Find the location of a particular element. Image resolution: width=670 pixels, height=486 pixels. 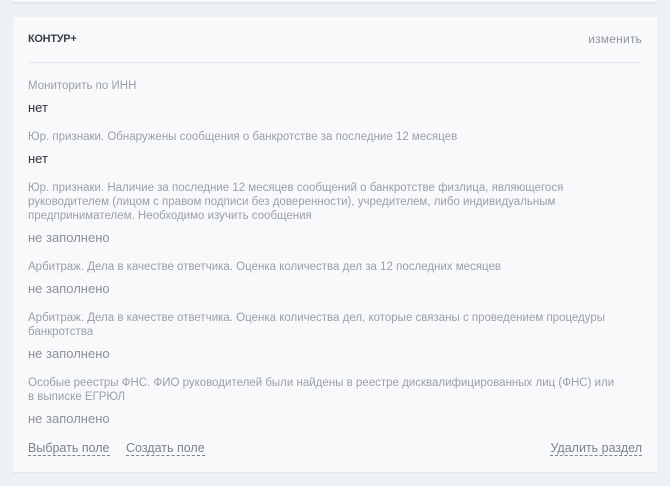

edit-button: изменить is located at coordinates (615, 39).